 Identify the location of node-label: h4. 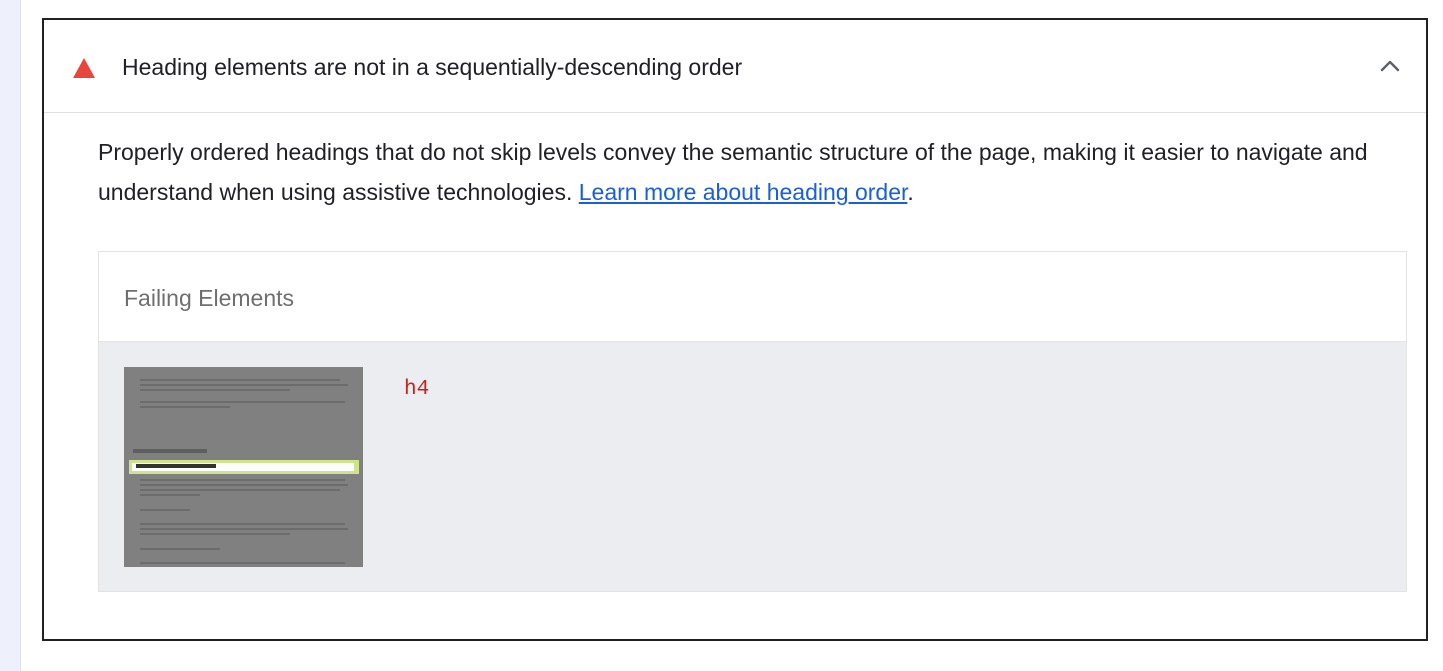
(416, 389).